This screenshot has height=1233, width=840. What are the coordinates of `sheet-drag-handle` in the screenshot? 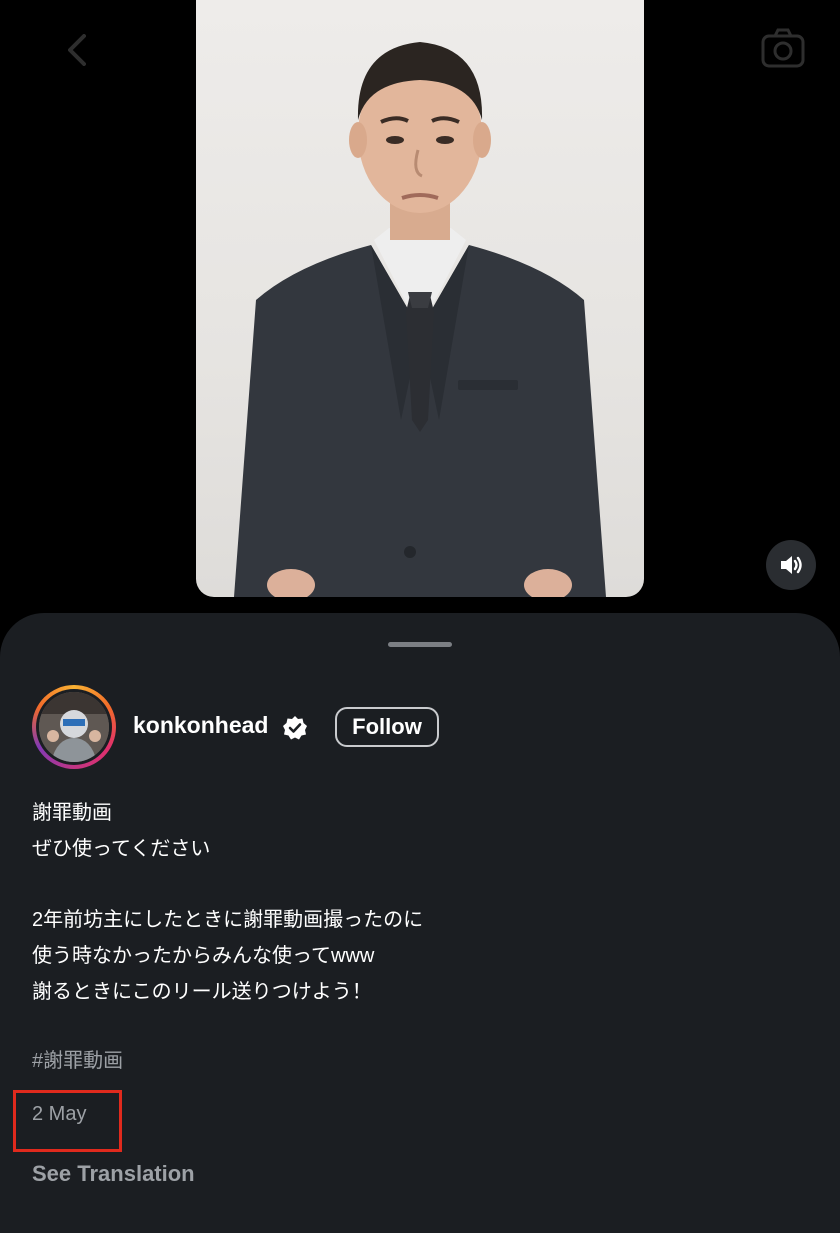 It's located at (420, 644).